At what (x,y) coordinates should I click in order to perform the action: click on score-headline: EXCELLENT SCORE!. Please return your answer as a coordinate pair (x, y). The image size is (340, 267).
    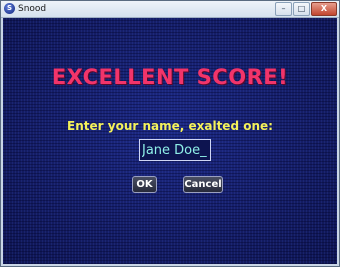
    Looking at the image, I should click on (170, 77).